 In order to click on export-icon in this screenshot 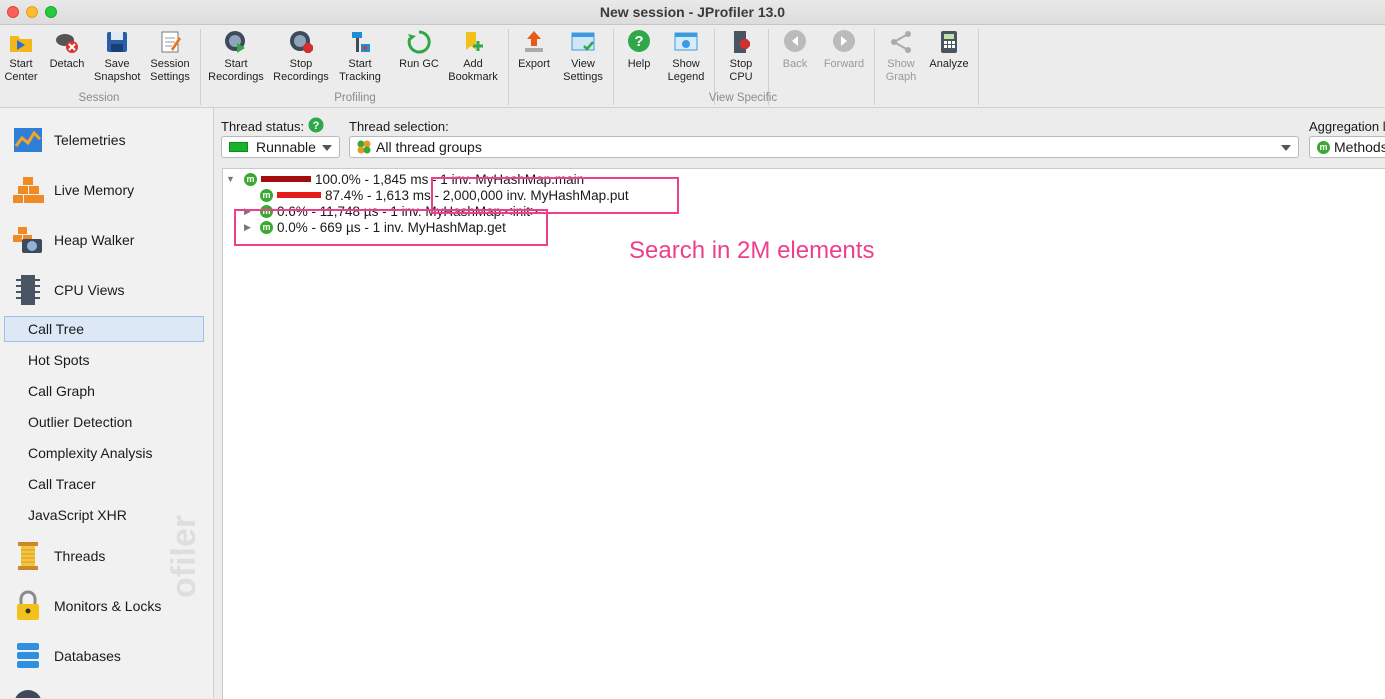, I will do `click(534, 41)`.